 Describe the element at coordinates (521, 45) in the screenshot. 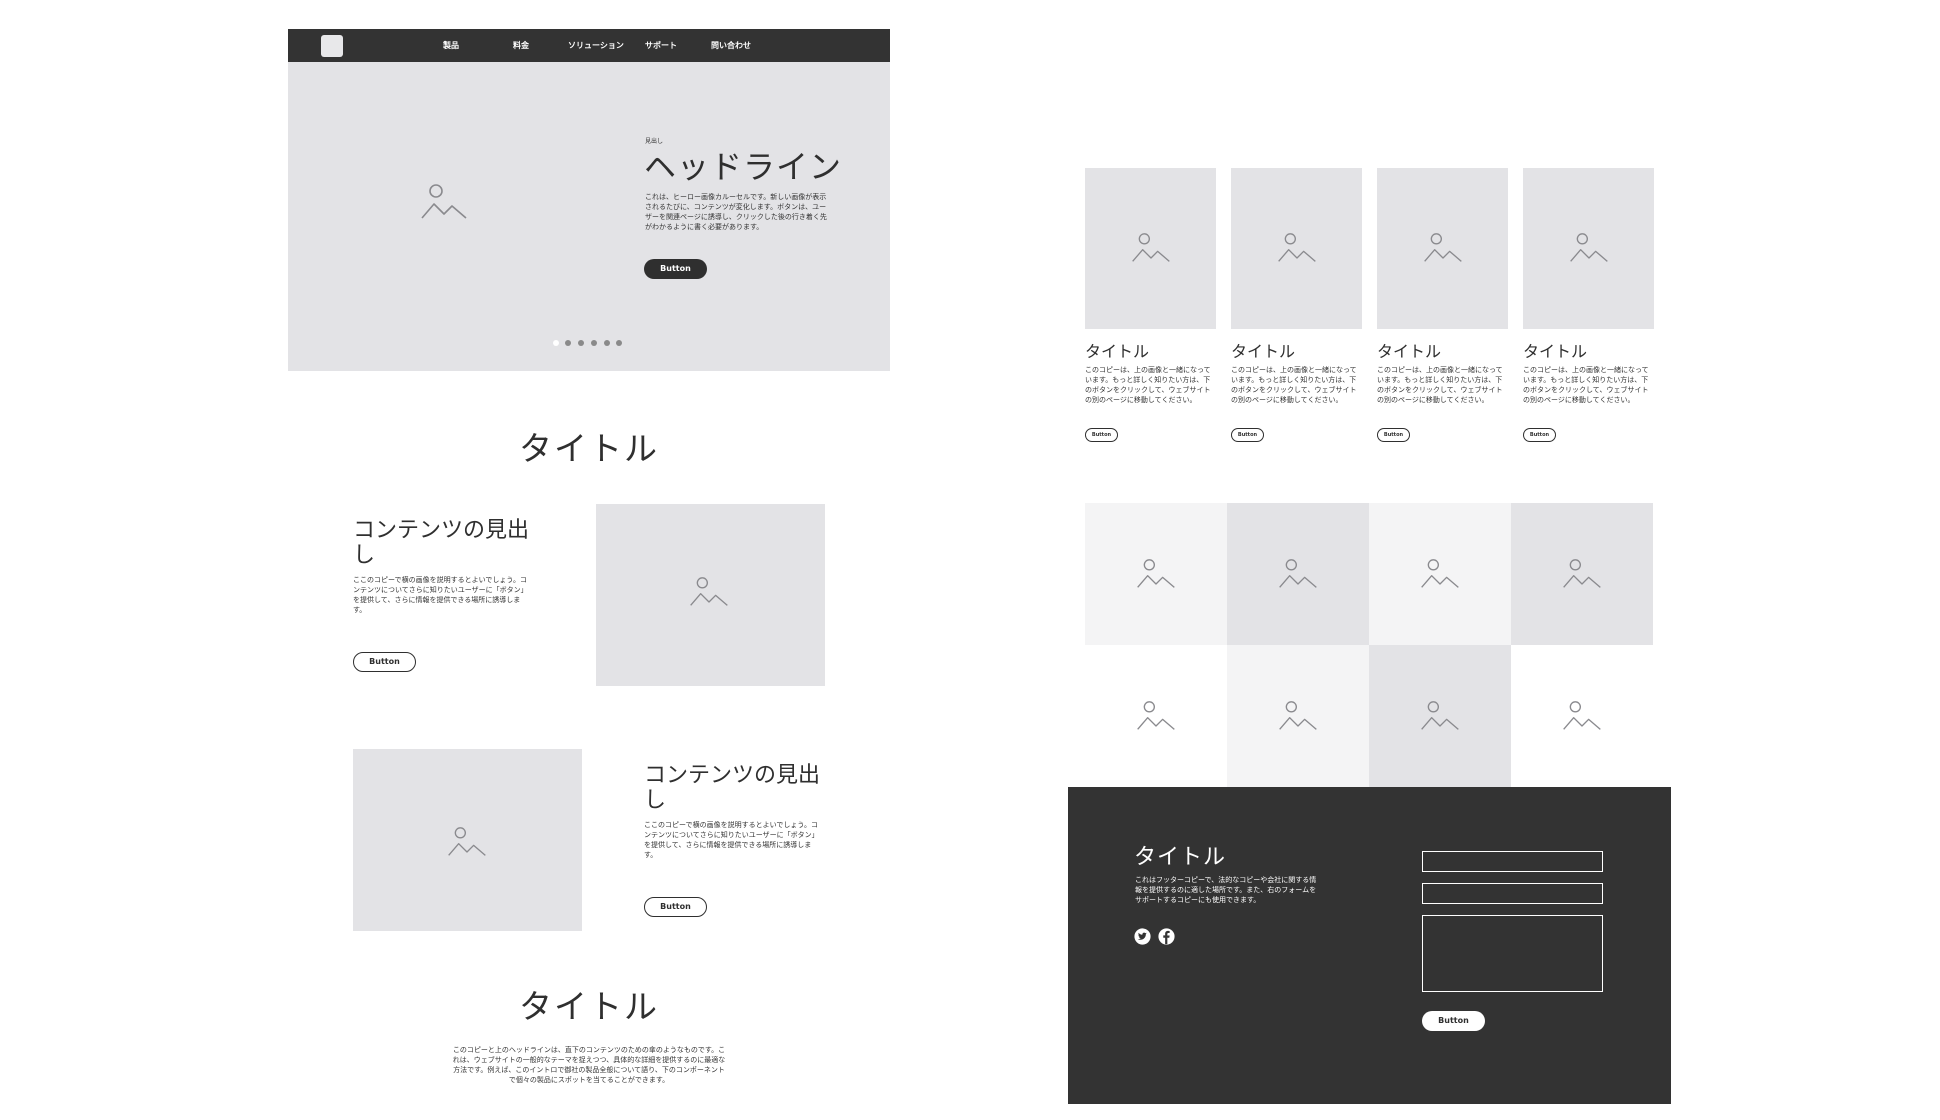

I see `nav-item-pricing: 料金` at that location.